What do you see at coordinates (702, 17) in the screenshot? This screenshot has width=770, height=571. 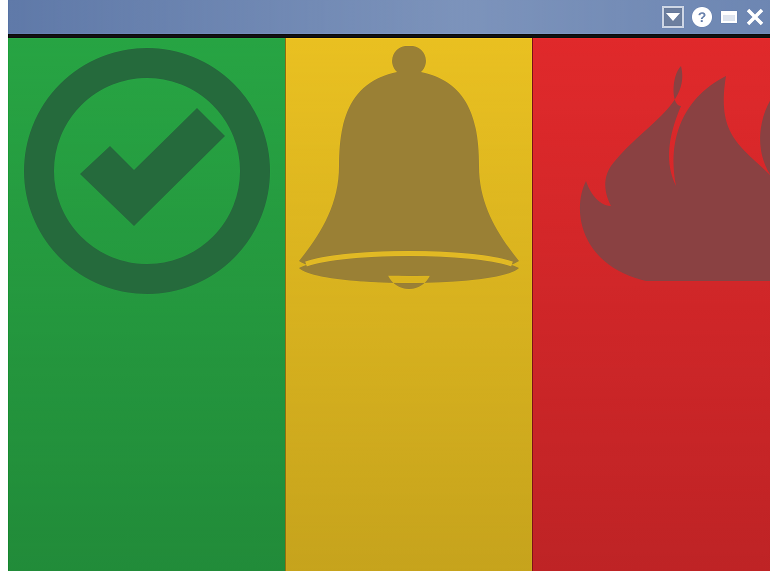 I see `help-button: ?` at bounding box center [702, 17].